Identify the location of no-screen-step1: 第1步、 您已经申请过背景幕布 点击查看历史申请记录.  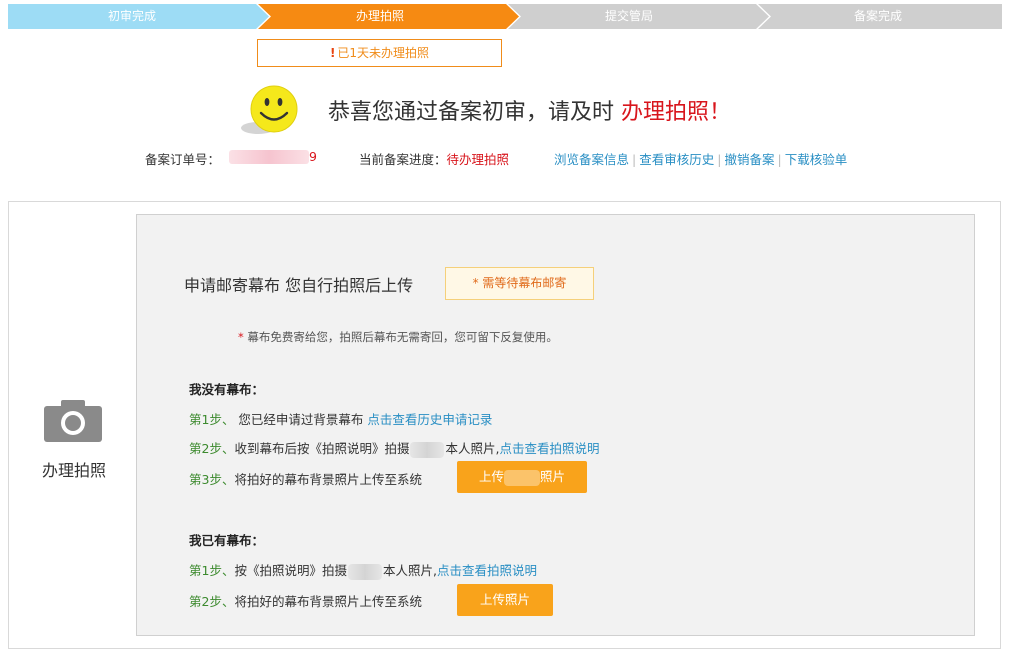
(340, 418).